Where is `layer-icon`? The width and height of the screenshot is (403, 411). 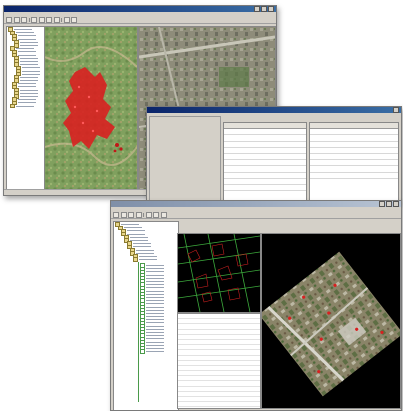 layer-icon is located at coordinates (142, 351).